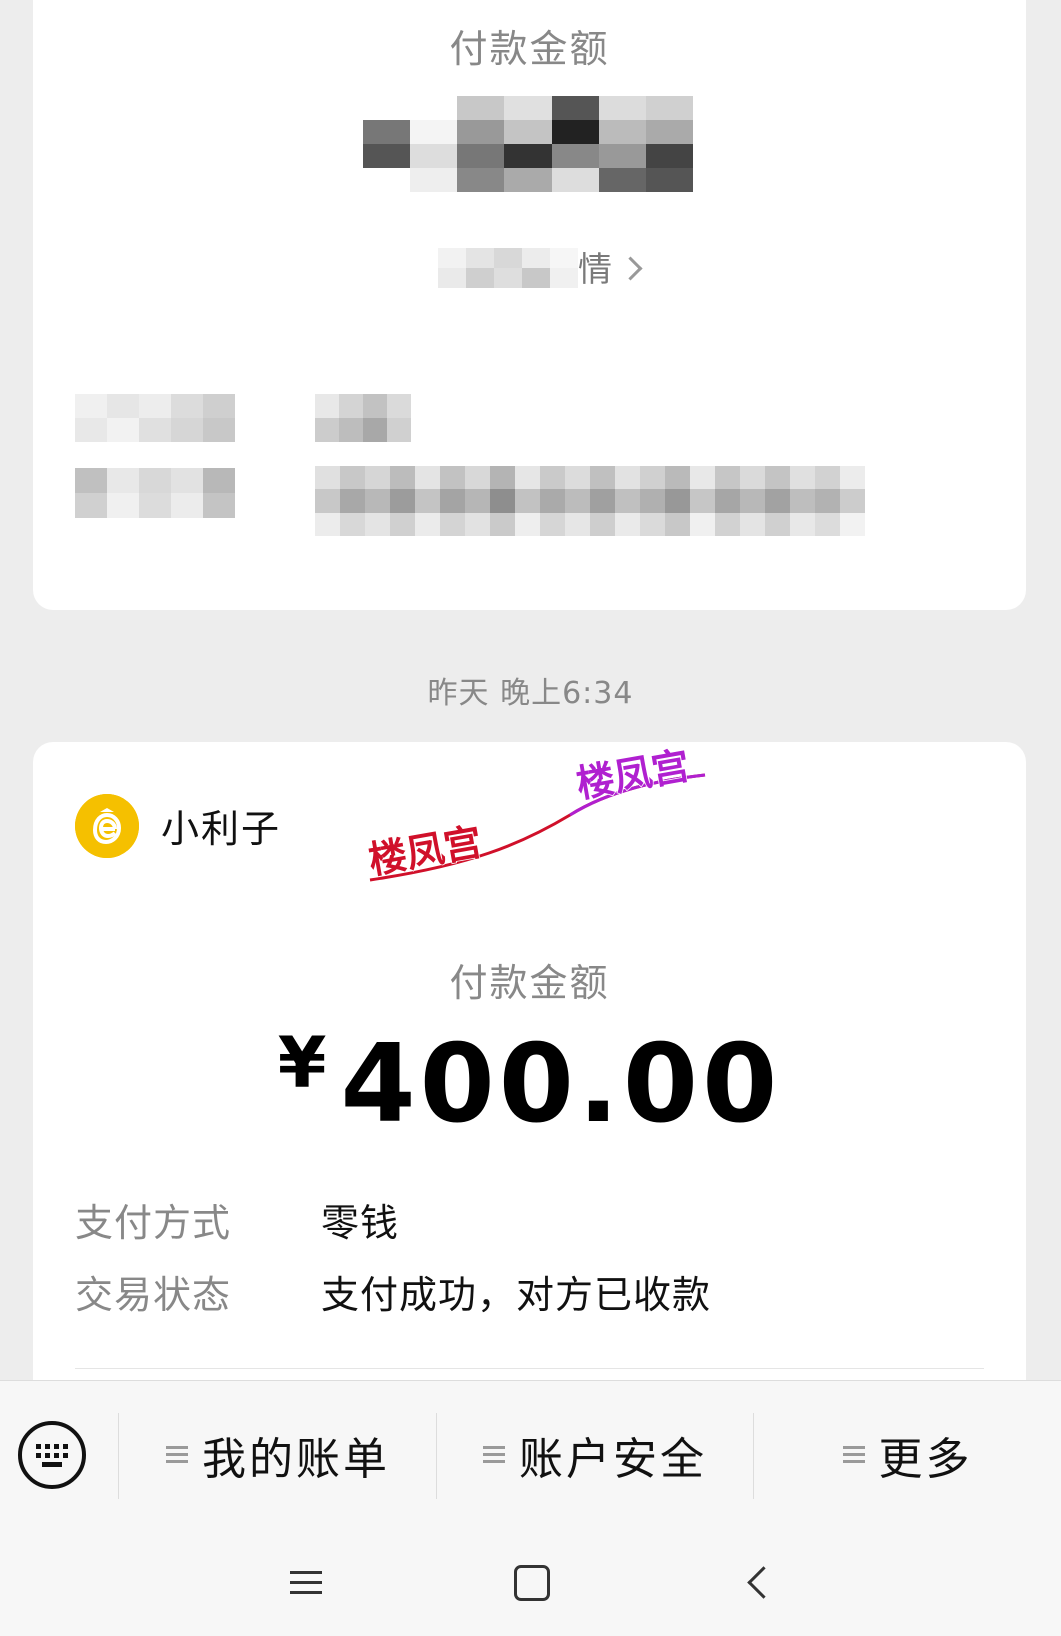 This screenshot has width=1061, height=1636. Describe the element at coordinates (508, 268) in the screenshot. I see `redacted-detail-prefix` at that location.